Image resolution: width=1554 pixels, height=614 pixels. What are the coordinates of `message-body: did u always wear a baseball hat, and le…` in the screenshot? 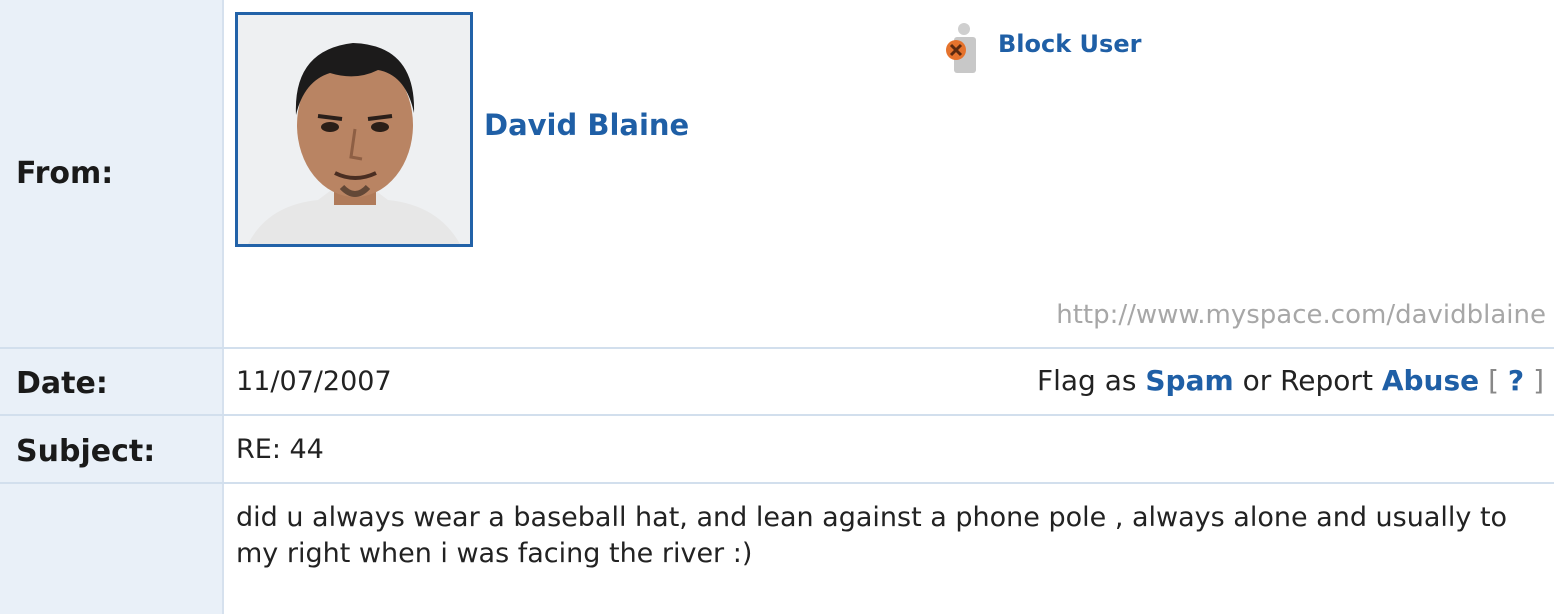 It's located at (872, 535).